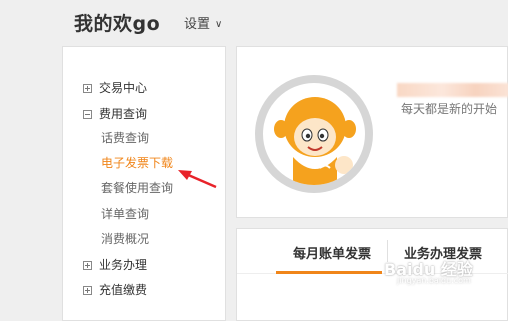 This screenshot has height=321, width=508. Describe the element at coordinates (123, 290) in the screenshot. I see `sidebar-group-label: 充值缴费` at that location.